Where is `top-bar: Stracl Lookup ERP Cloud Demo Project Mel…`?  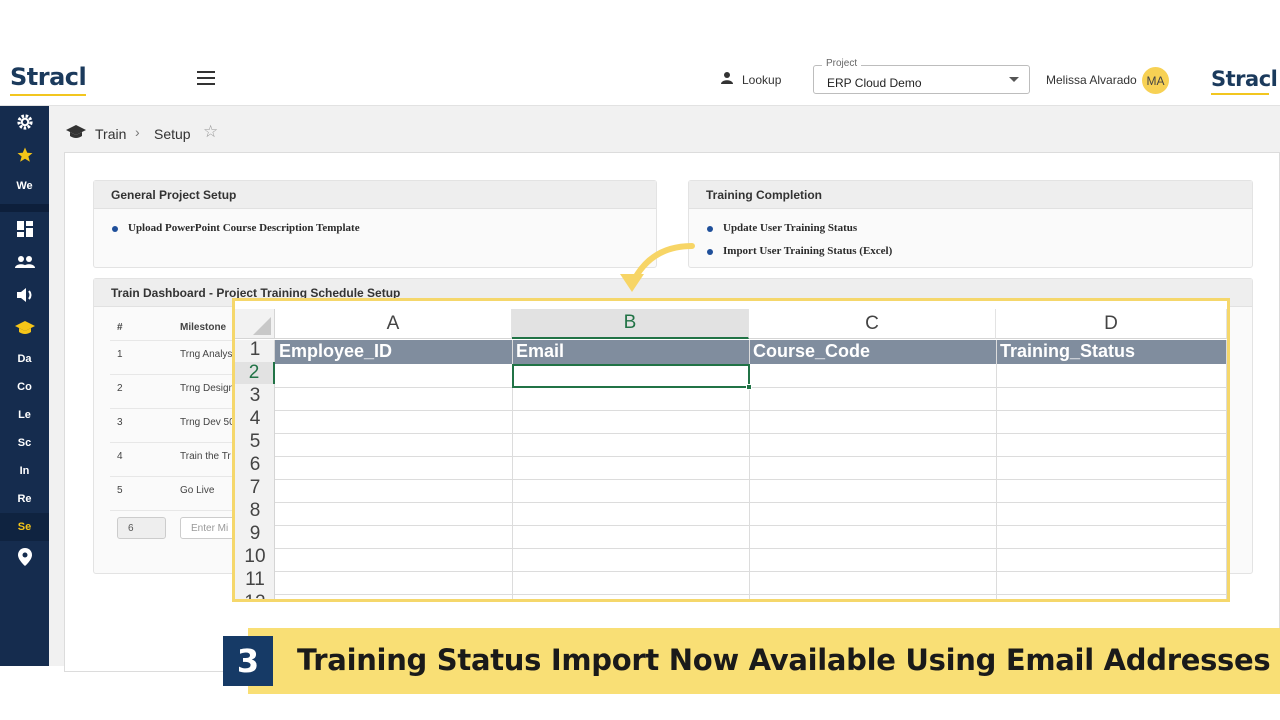
top-bar: Stracl Lookup ERP Cloud Demo Project Mel… is located at coordinates (640, 79).